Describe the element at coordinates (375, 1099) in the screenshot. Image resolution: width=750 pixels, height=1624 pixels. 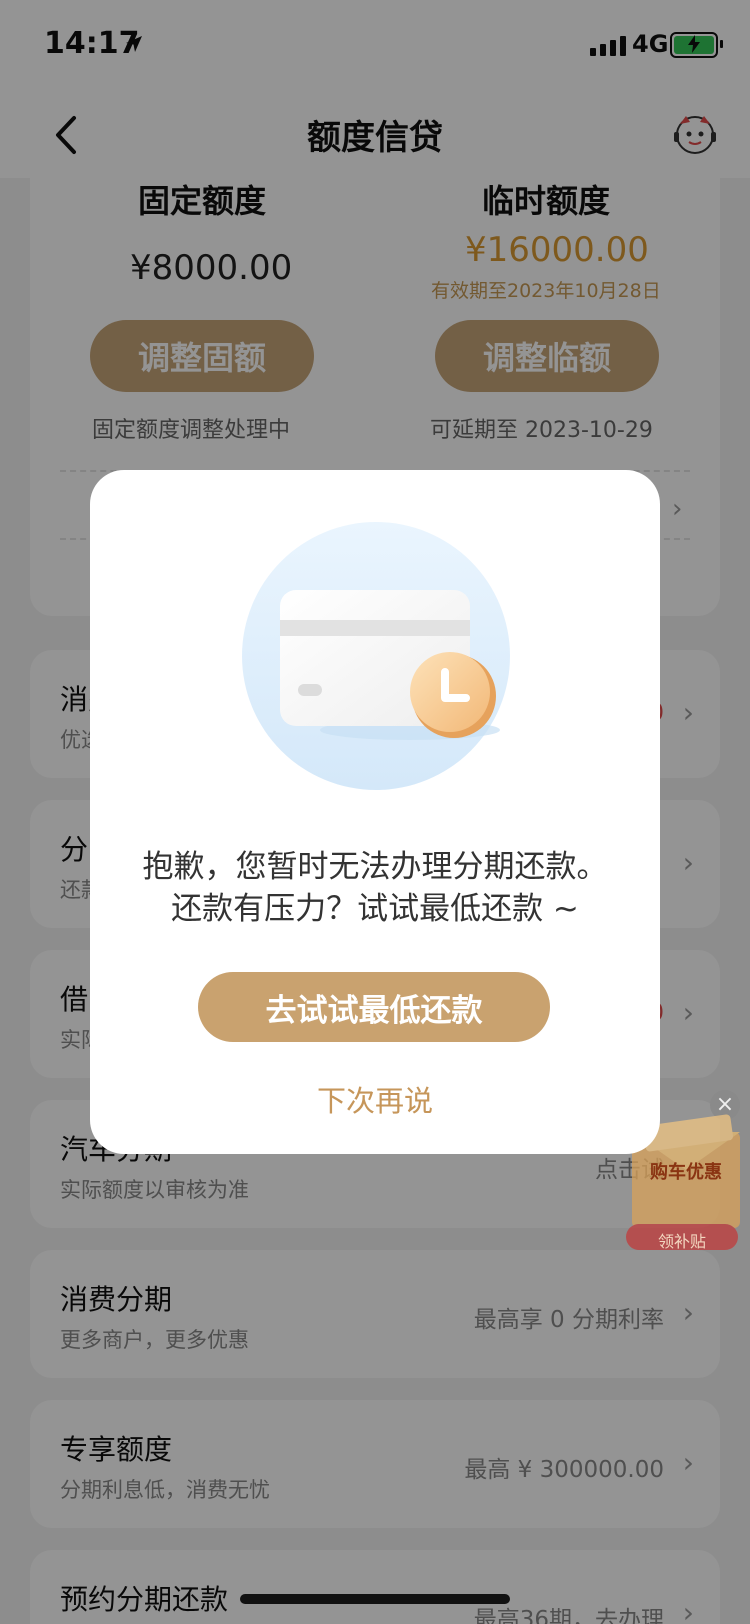
I see `later-button: 下次再说` at that location.